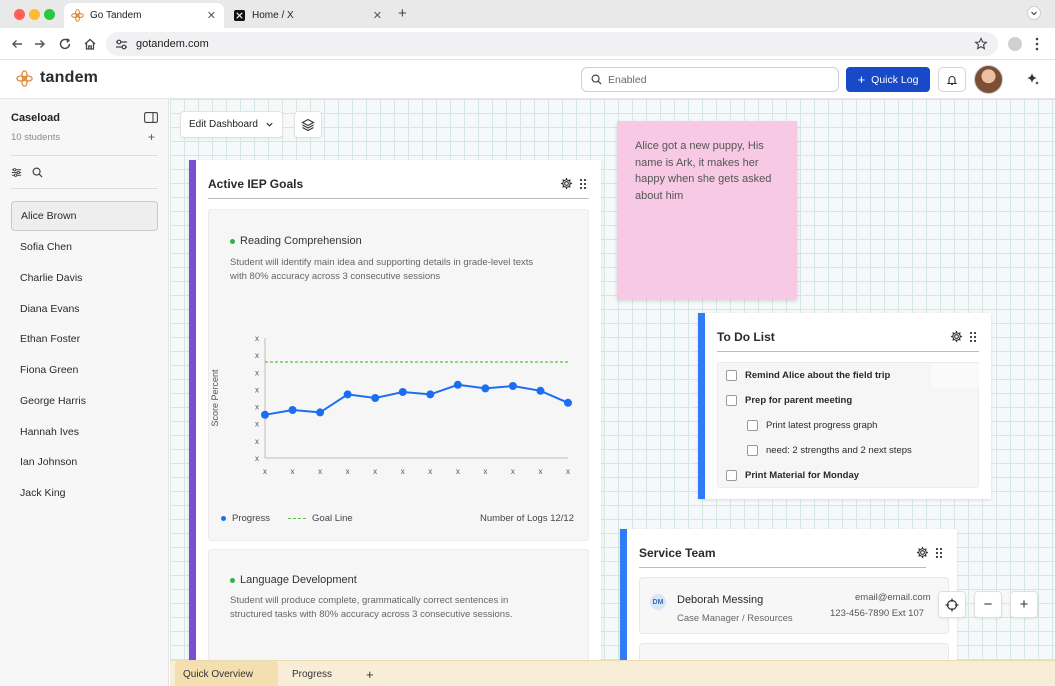  Describe the element at coordinates (121, 44) in the screenshot. I see `site-settings-icon` at that location.